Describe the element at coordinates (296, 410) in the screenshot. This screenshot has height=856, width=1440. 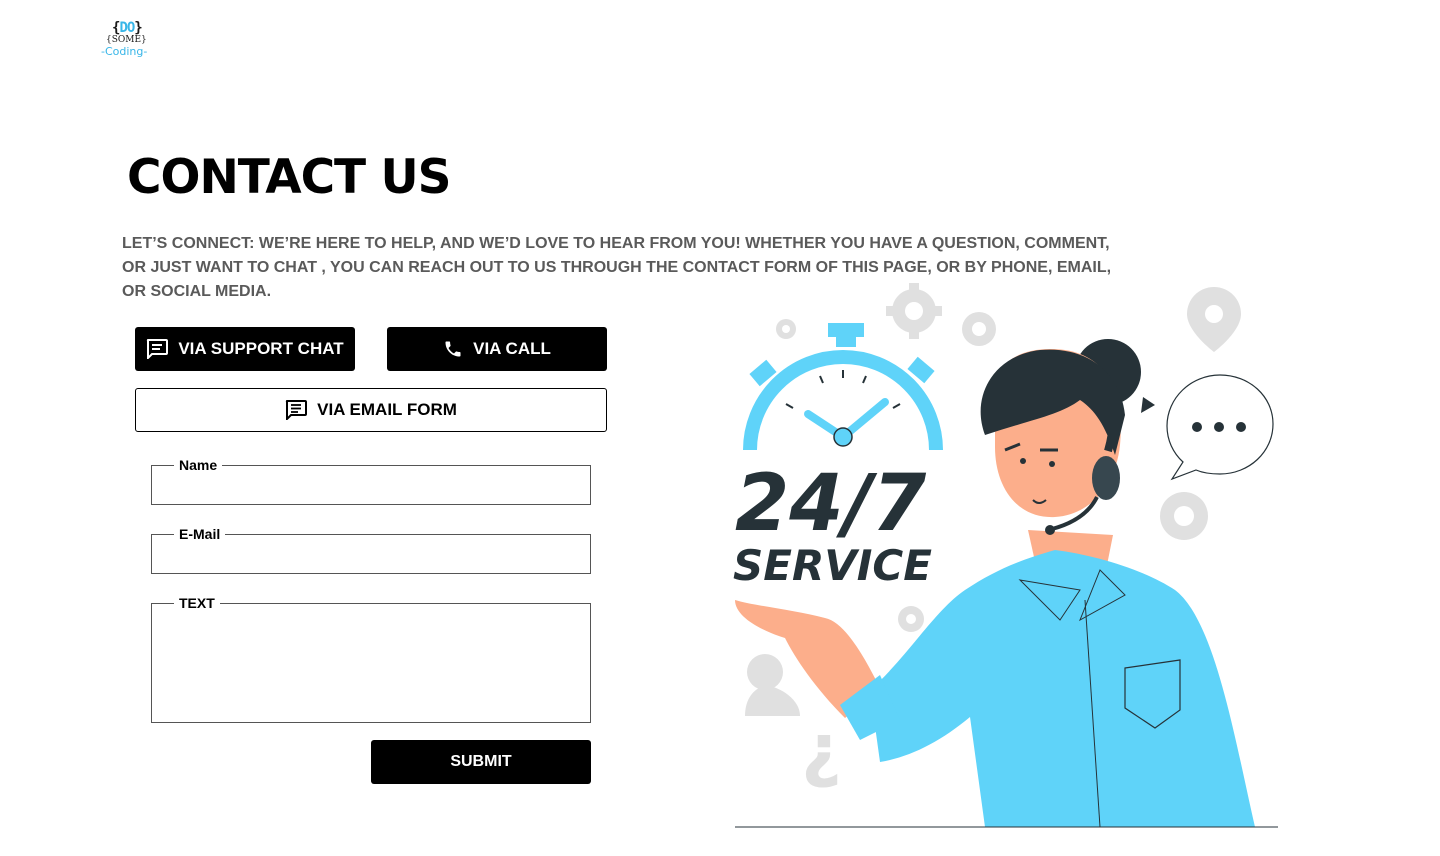
I see `message-icon` at that location.